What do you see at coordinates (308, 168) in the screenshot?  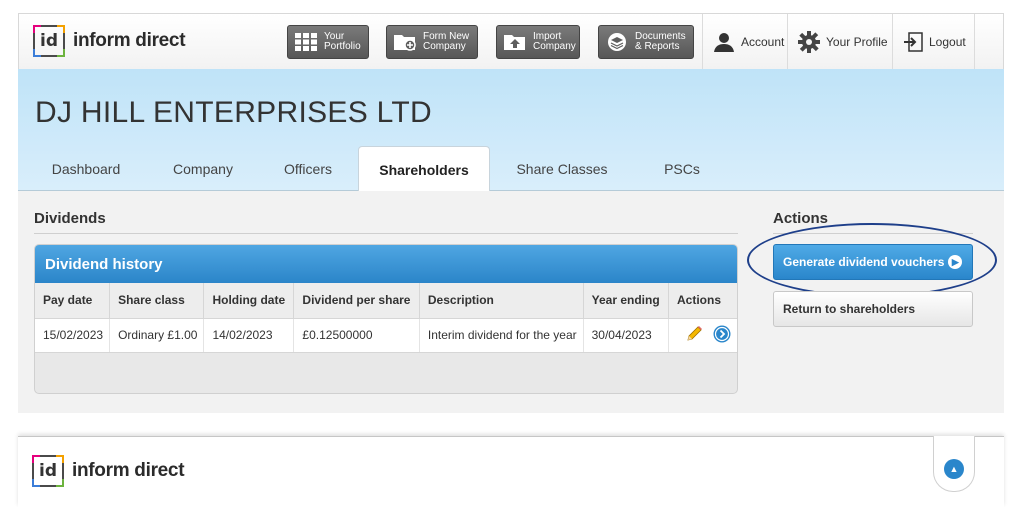 I see `tab-officers: Officers` at bounding box center [308, 168].